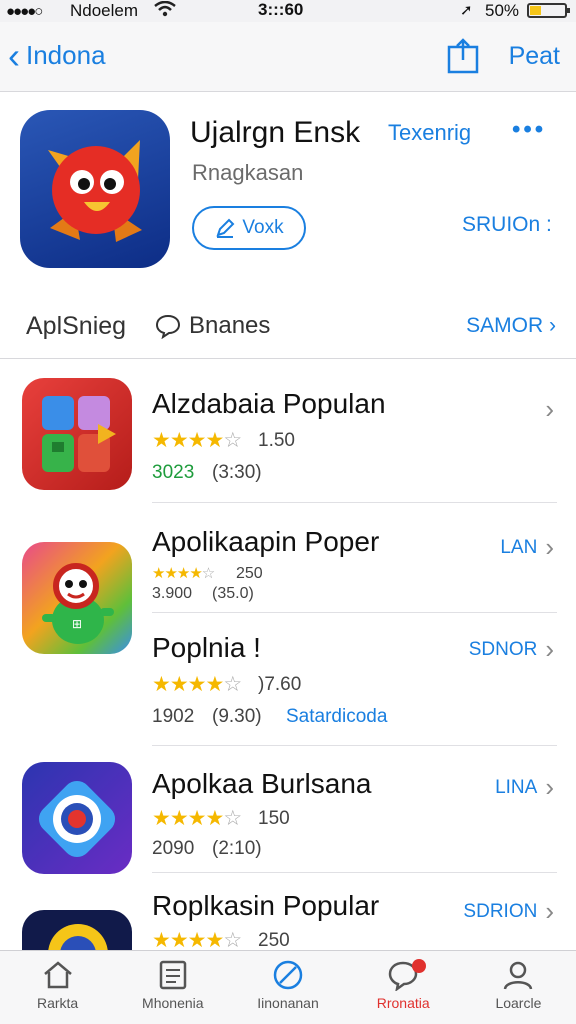 The image size is (576, 1024). What do you see at coordinates (168, 326) in the screenshot?
I see `speech-bubble-icon` at bounding box center [168, 326].